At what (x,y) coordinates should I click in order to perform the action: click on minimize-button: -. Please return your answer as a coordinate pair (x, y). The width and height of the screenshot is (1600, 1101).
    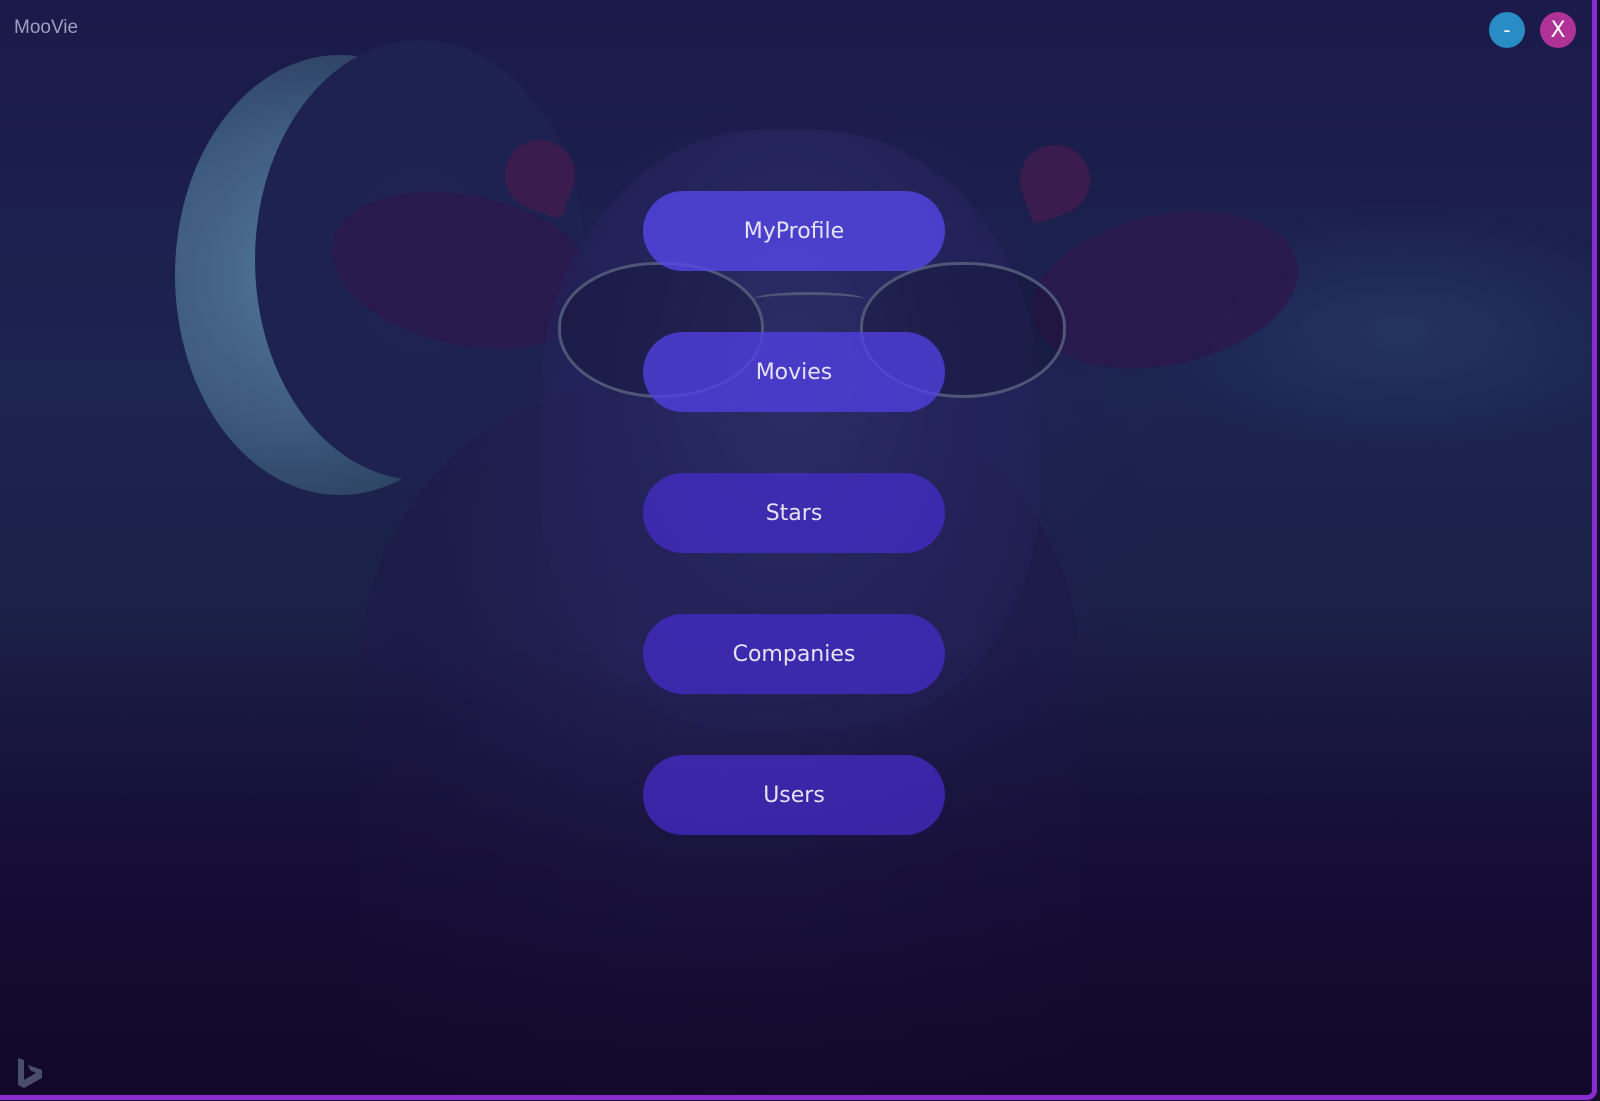
    Looking at the image, I should click on (1507, 30).